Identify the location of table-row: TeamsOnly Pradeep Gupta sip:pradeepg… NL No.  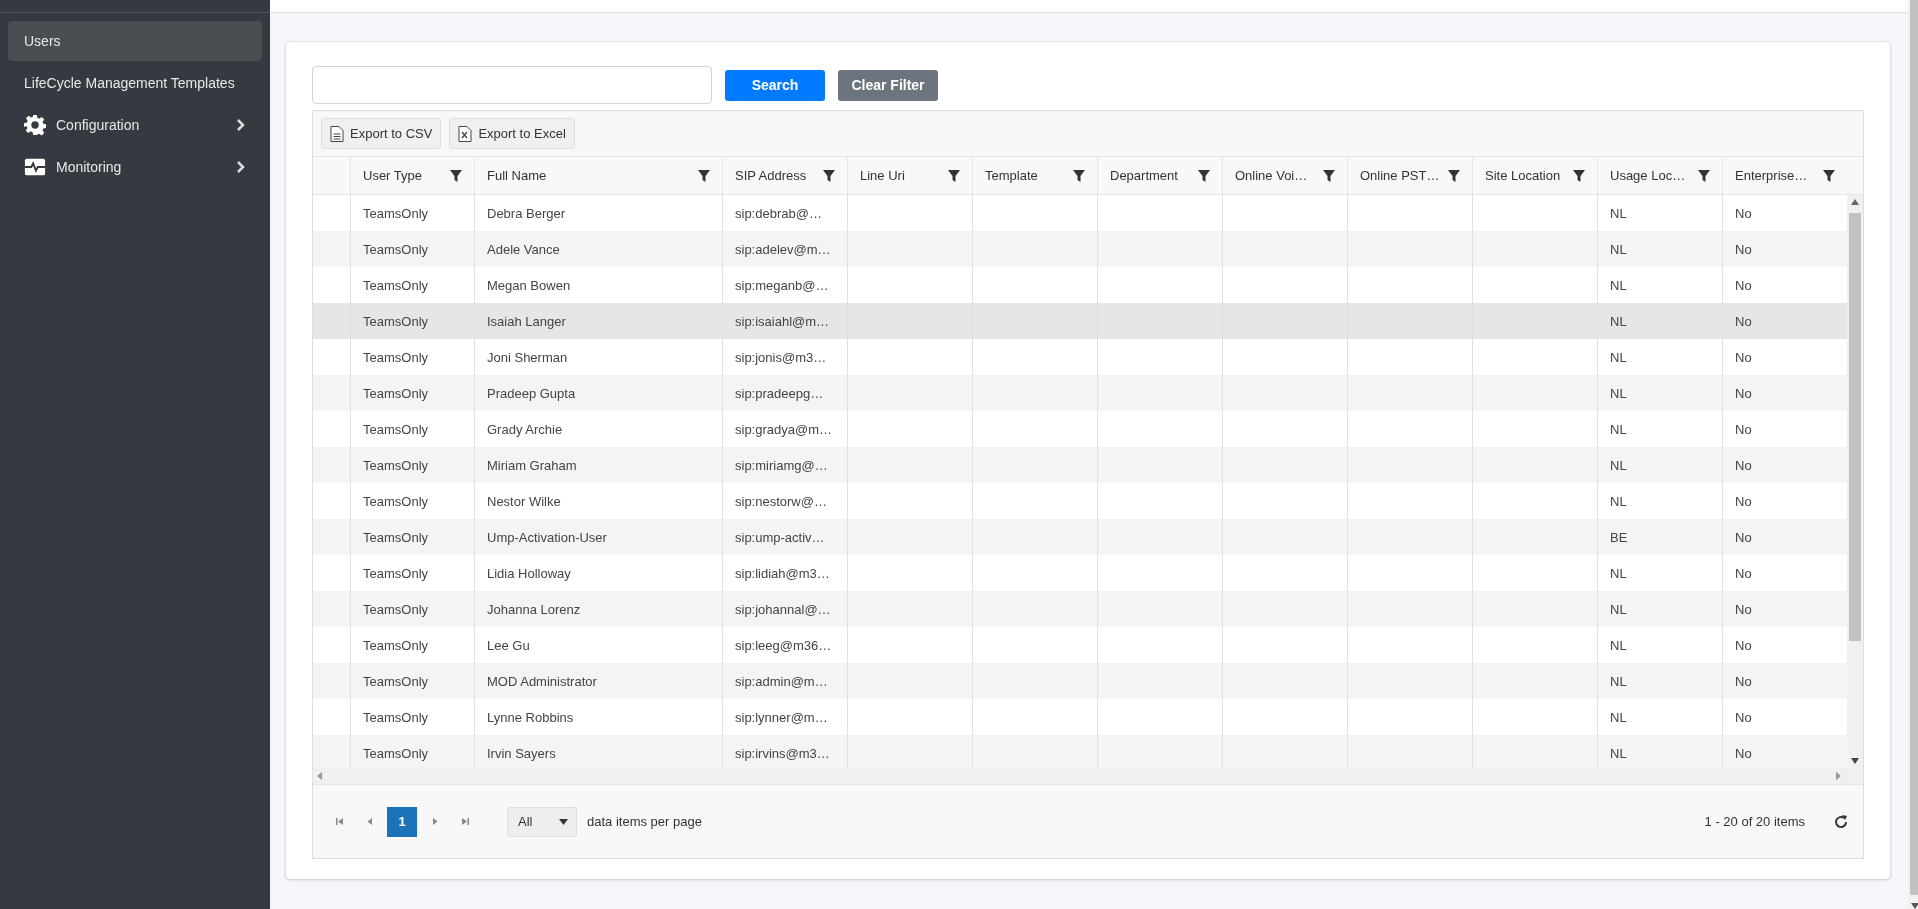
(1080, 393).